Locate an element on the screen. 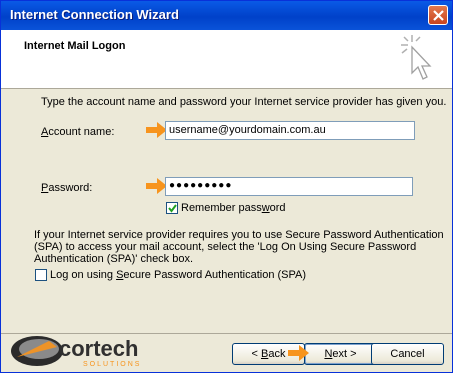 This screenshot has width=453, height=373. remember-password-label: Remember password is located at coordinates (233, 208).